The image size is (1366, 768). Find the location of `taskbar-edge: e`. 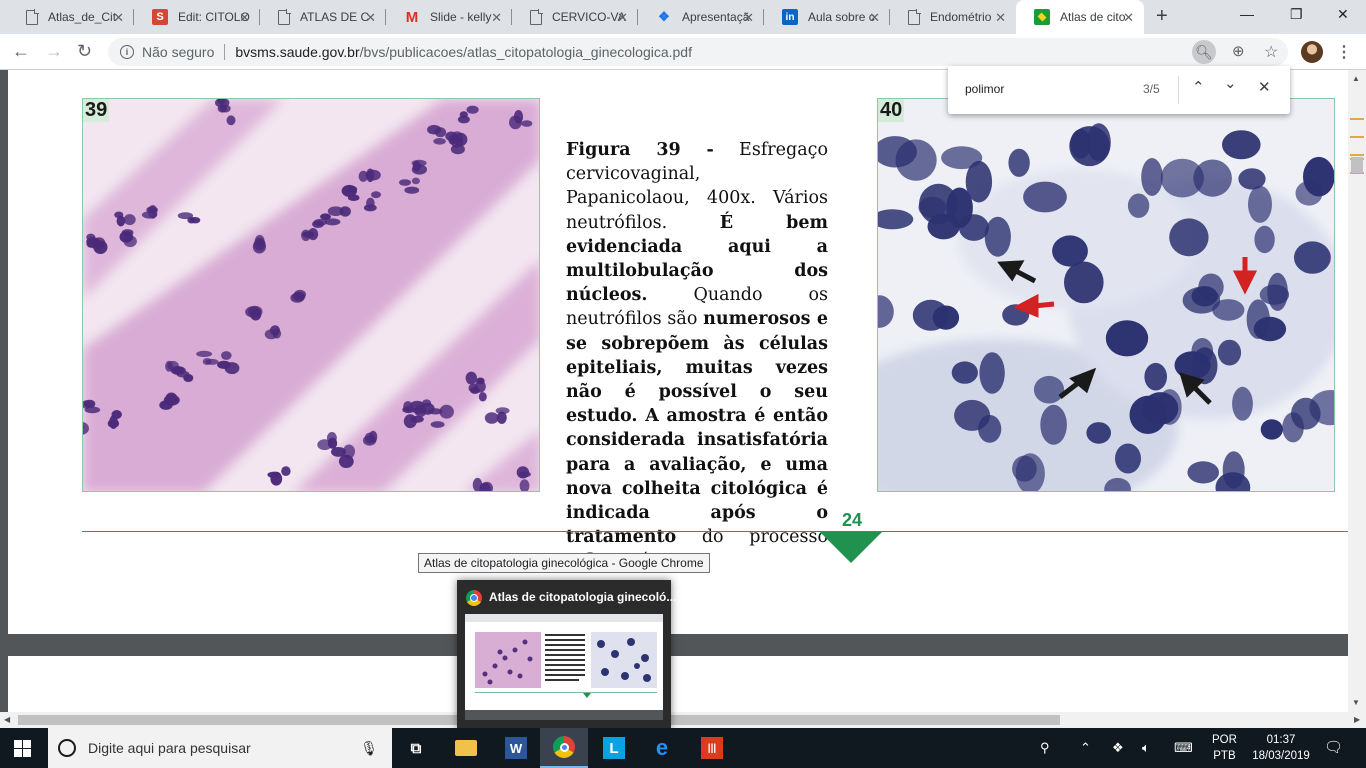

taskbar-edge: e is located at coordinates (662, 748).